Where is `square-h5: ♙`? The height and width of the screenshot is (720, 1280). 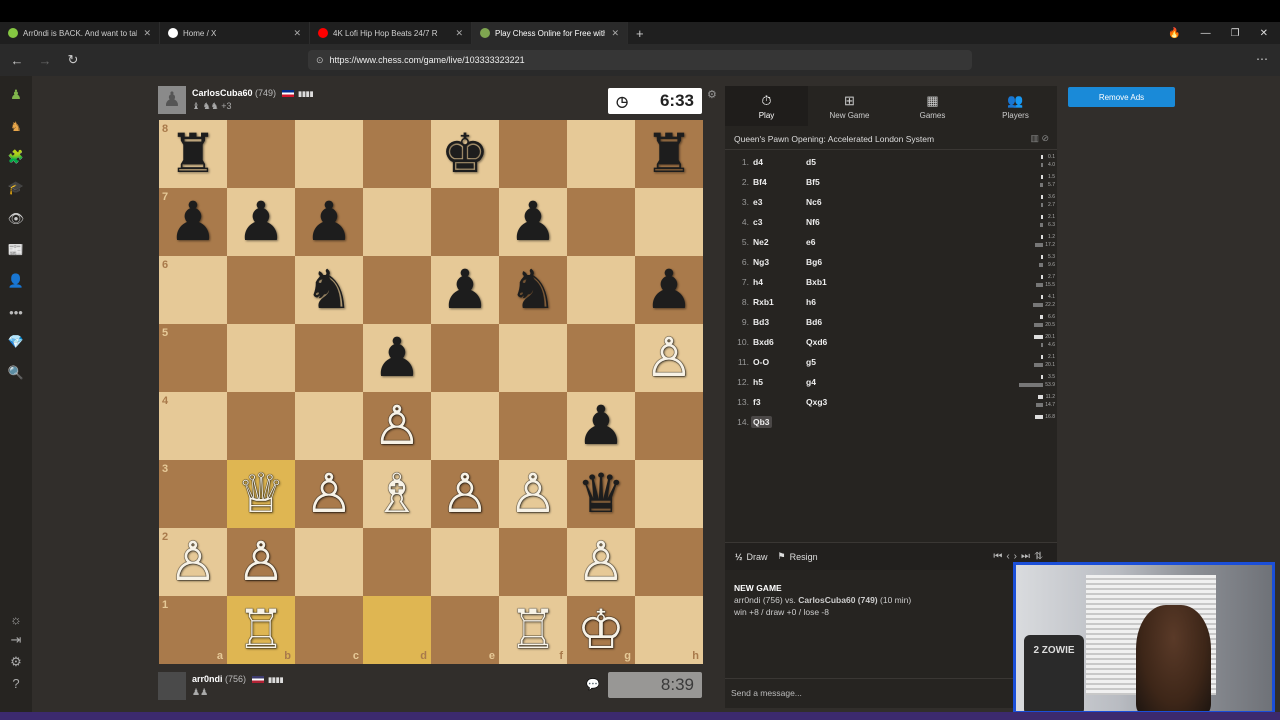
square-h5: ♙ is located at coordinates (669, 358).